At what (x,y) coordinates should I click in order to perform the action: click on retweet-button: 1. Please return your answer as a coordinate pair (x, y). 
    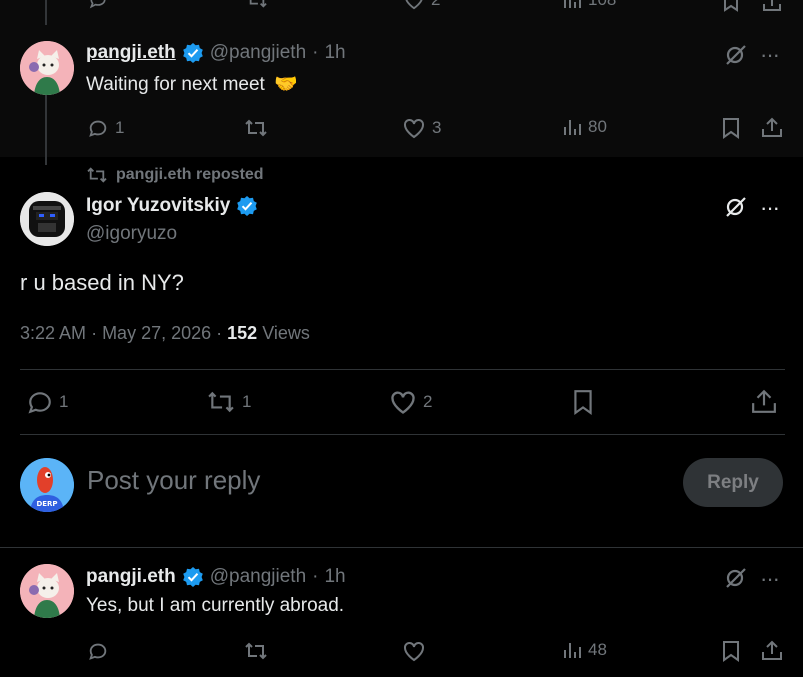
    Looking at the image, I should click on (228, 402).